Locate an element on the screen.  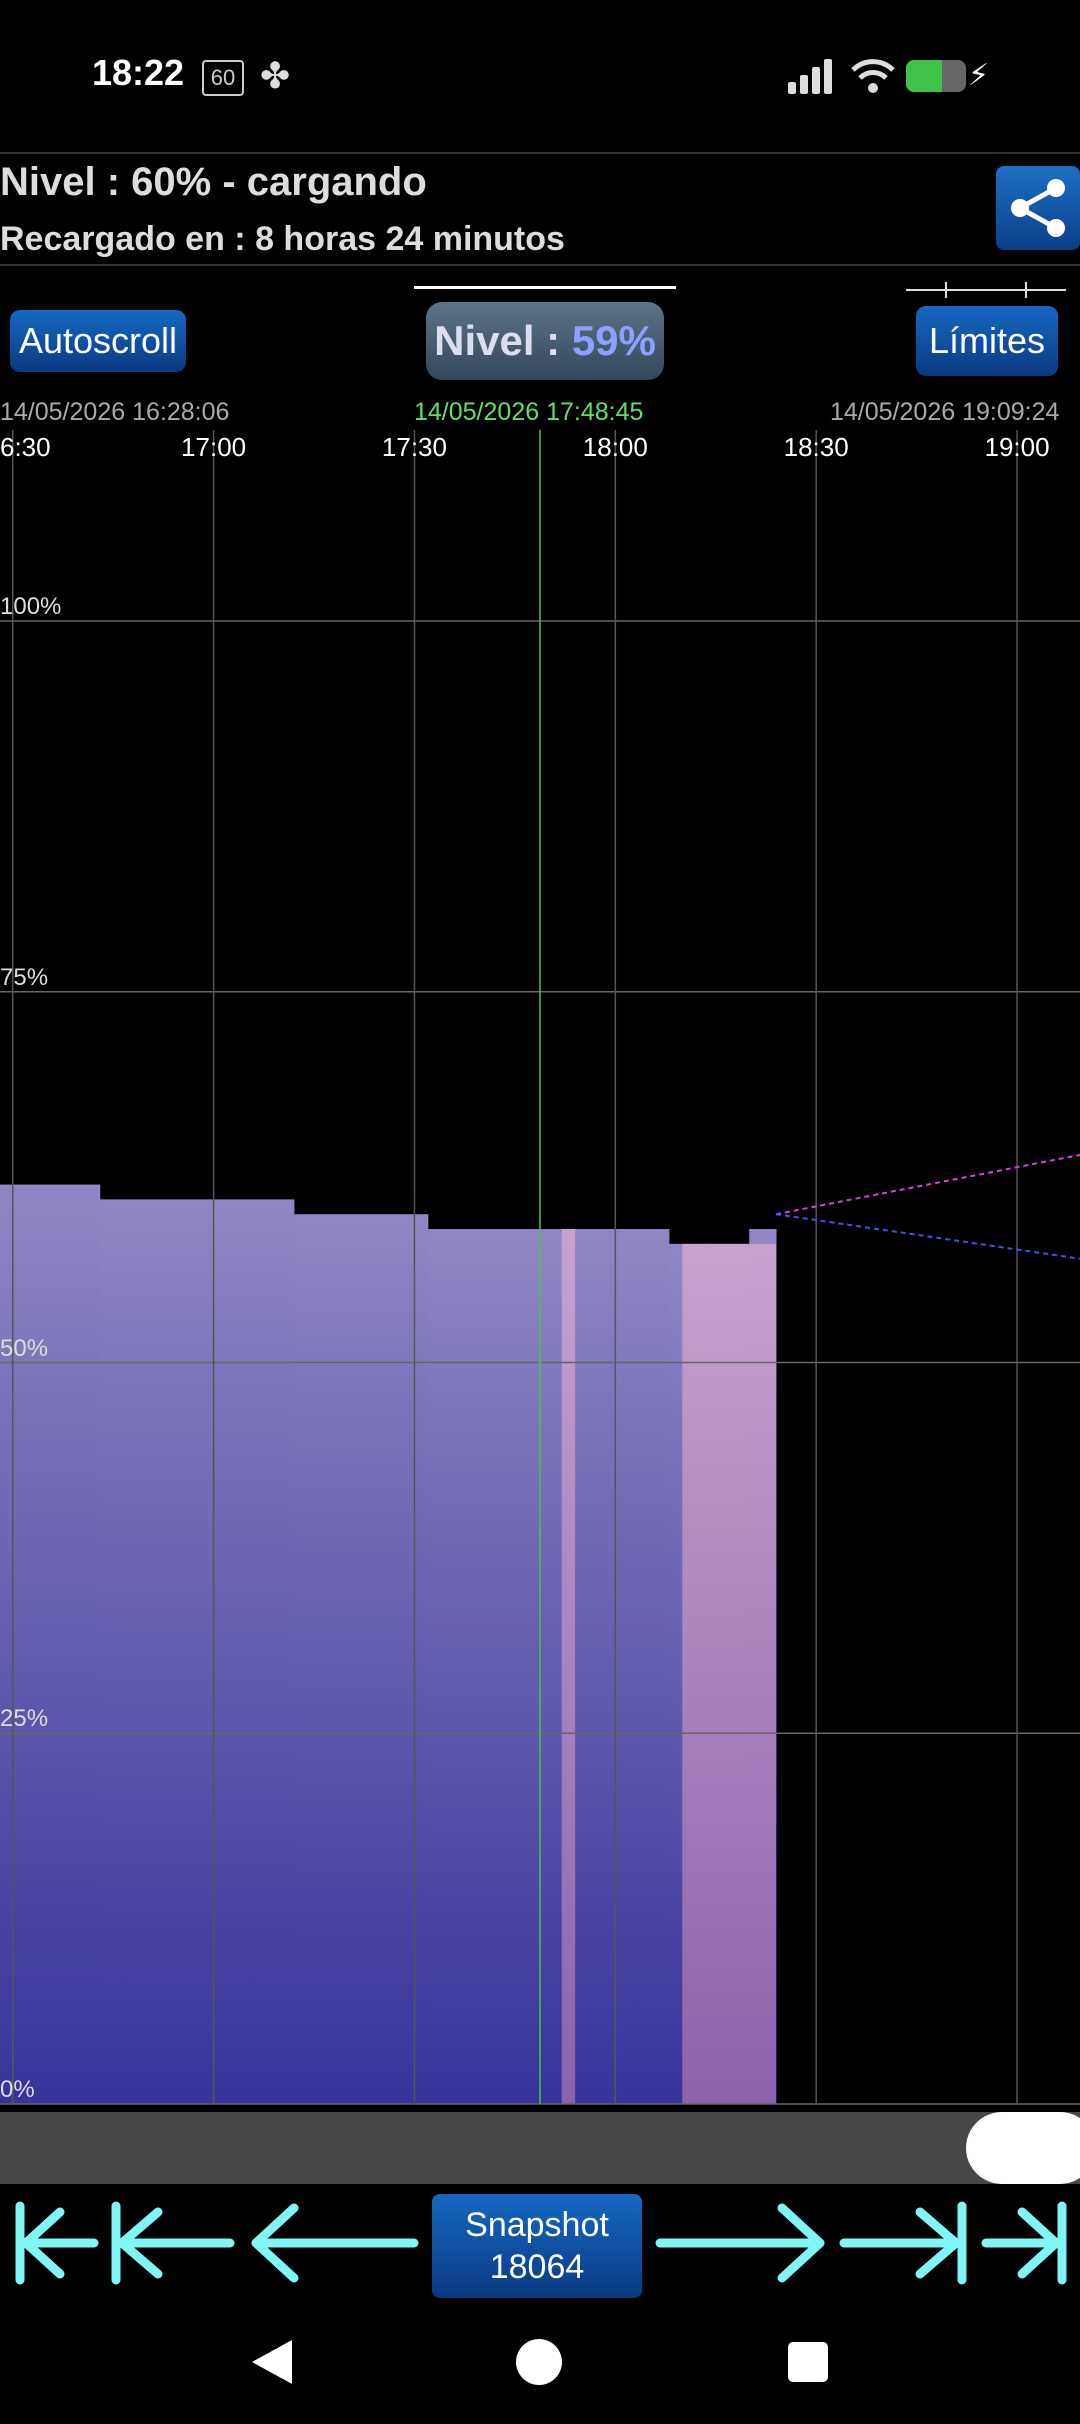
share-button is located at coordinates (1038, 208).